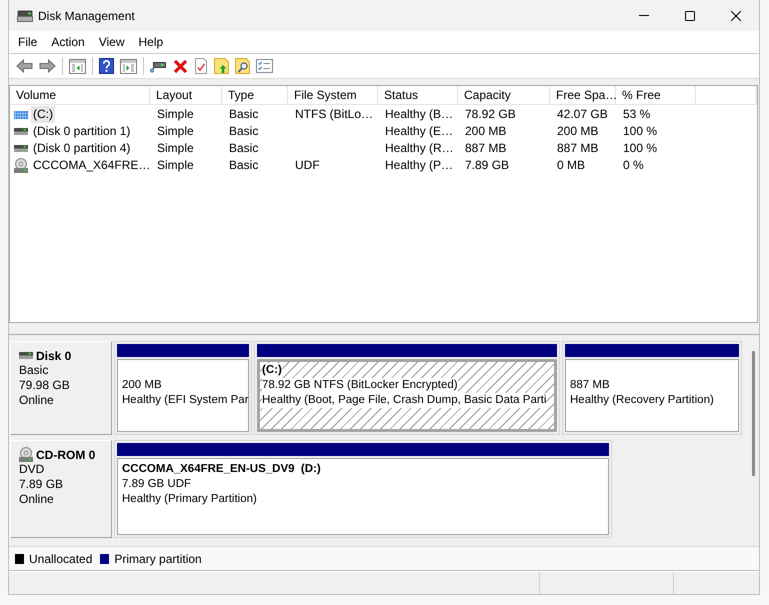 This screenshot has width=769, height=605. I want to click on checklist-icon, so click(264, 66).